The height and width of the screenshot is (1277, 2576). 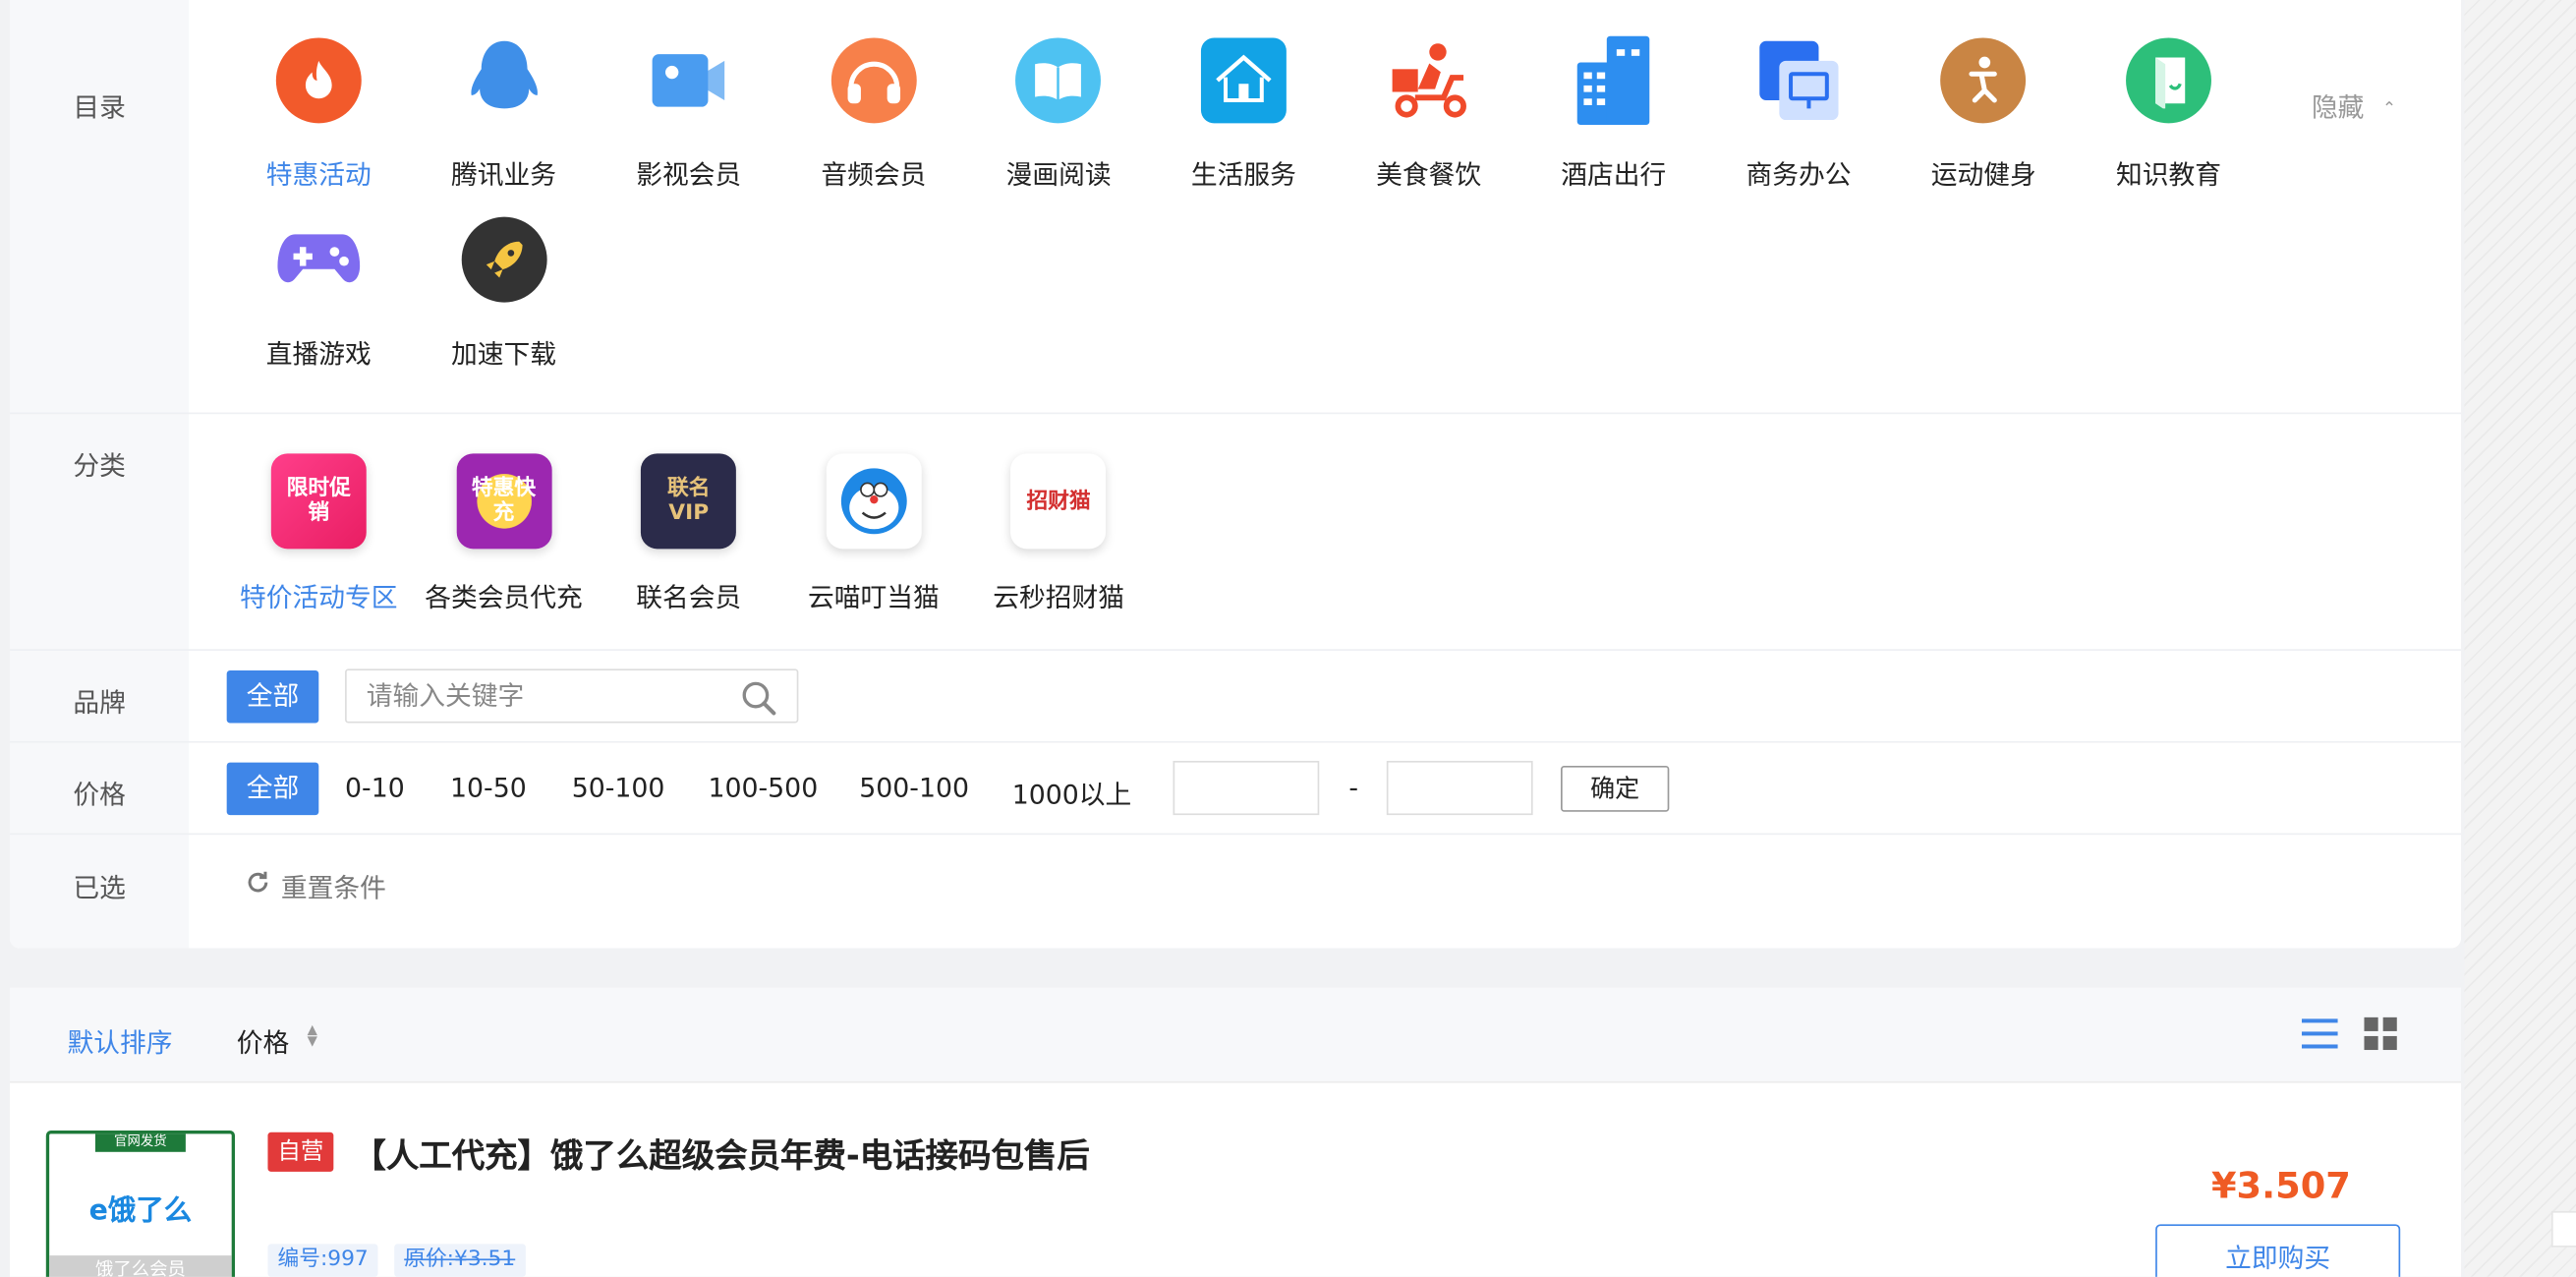 What do you see at coordinates (504, 260) in the screenshot?
I see `rocket-icon` at bounding box center [504, 260].